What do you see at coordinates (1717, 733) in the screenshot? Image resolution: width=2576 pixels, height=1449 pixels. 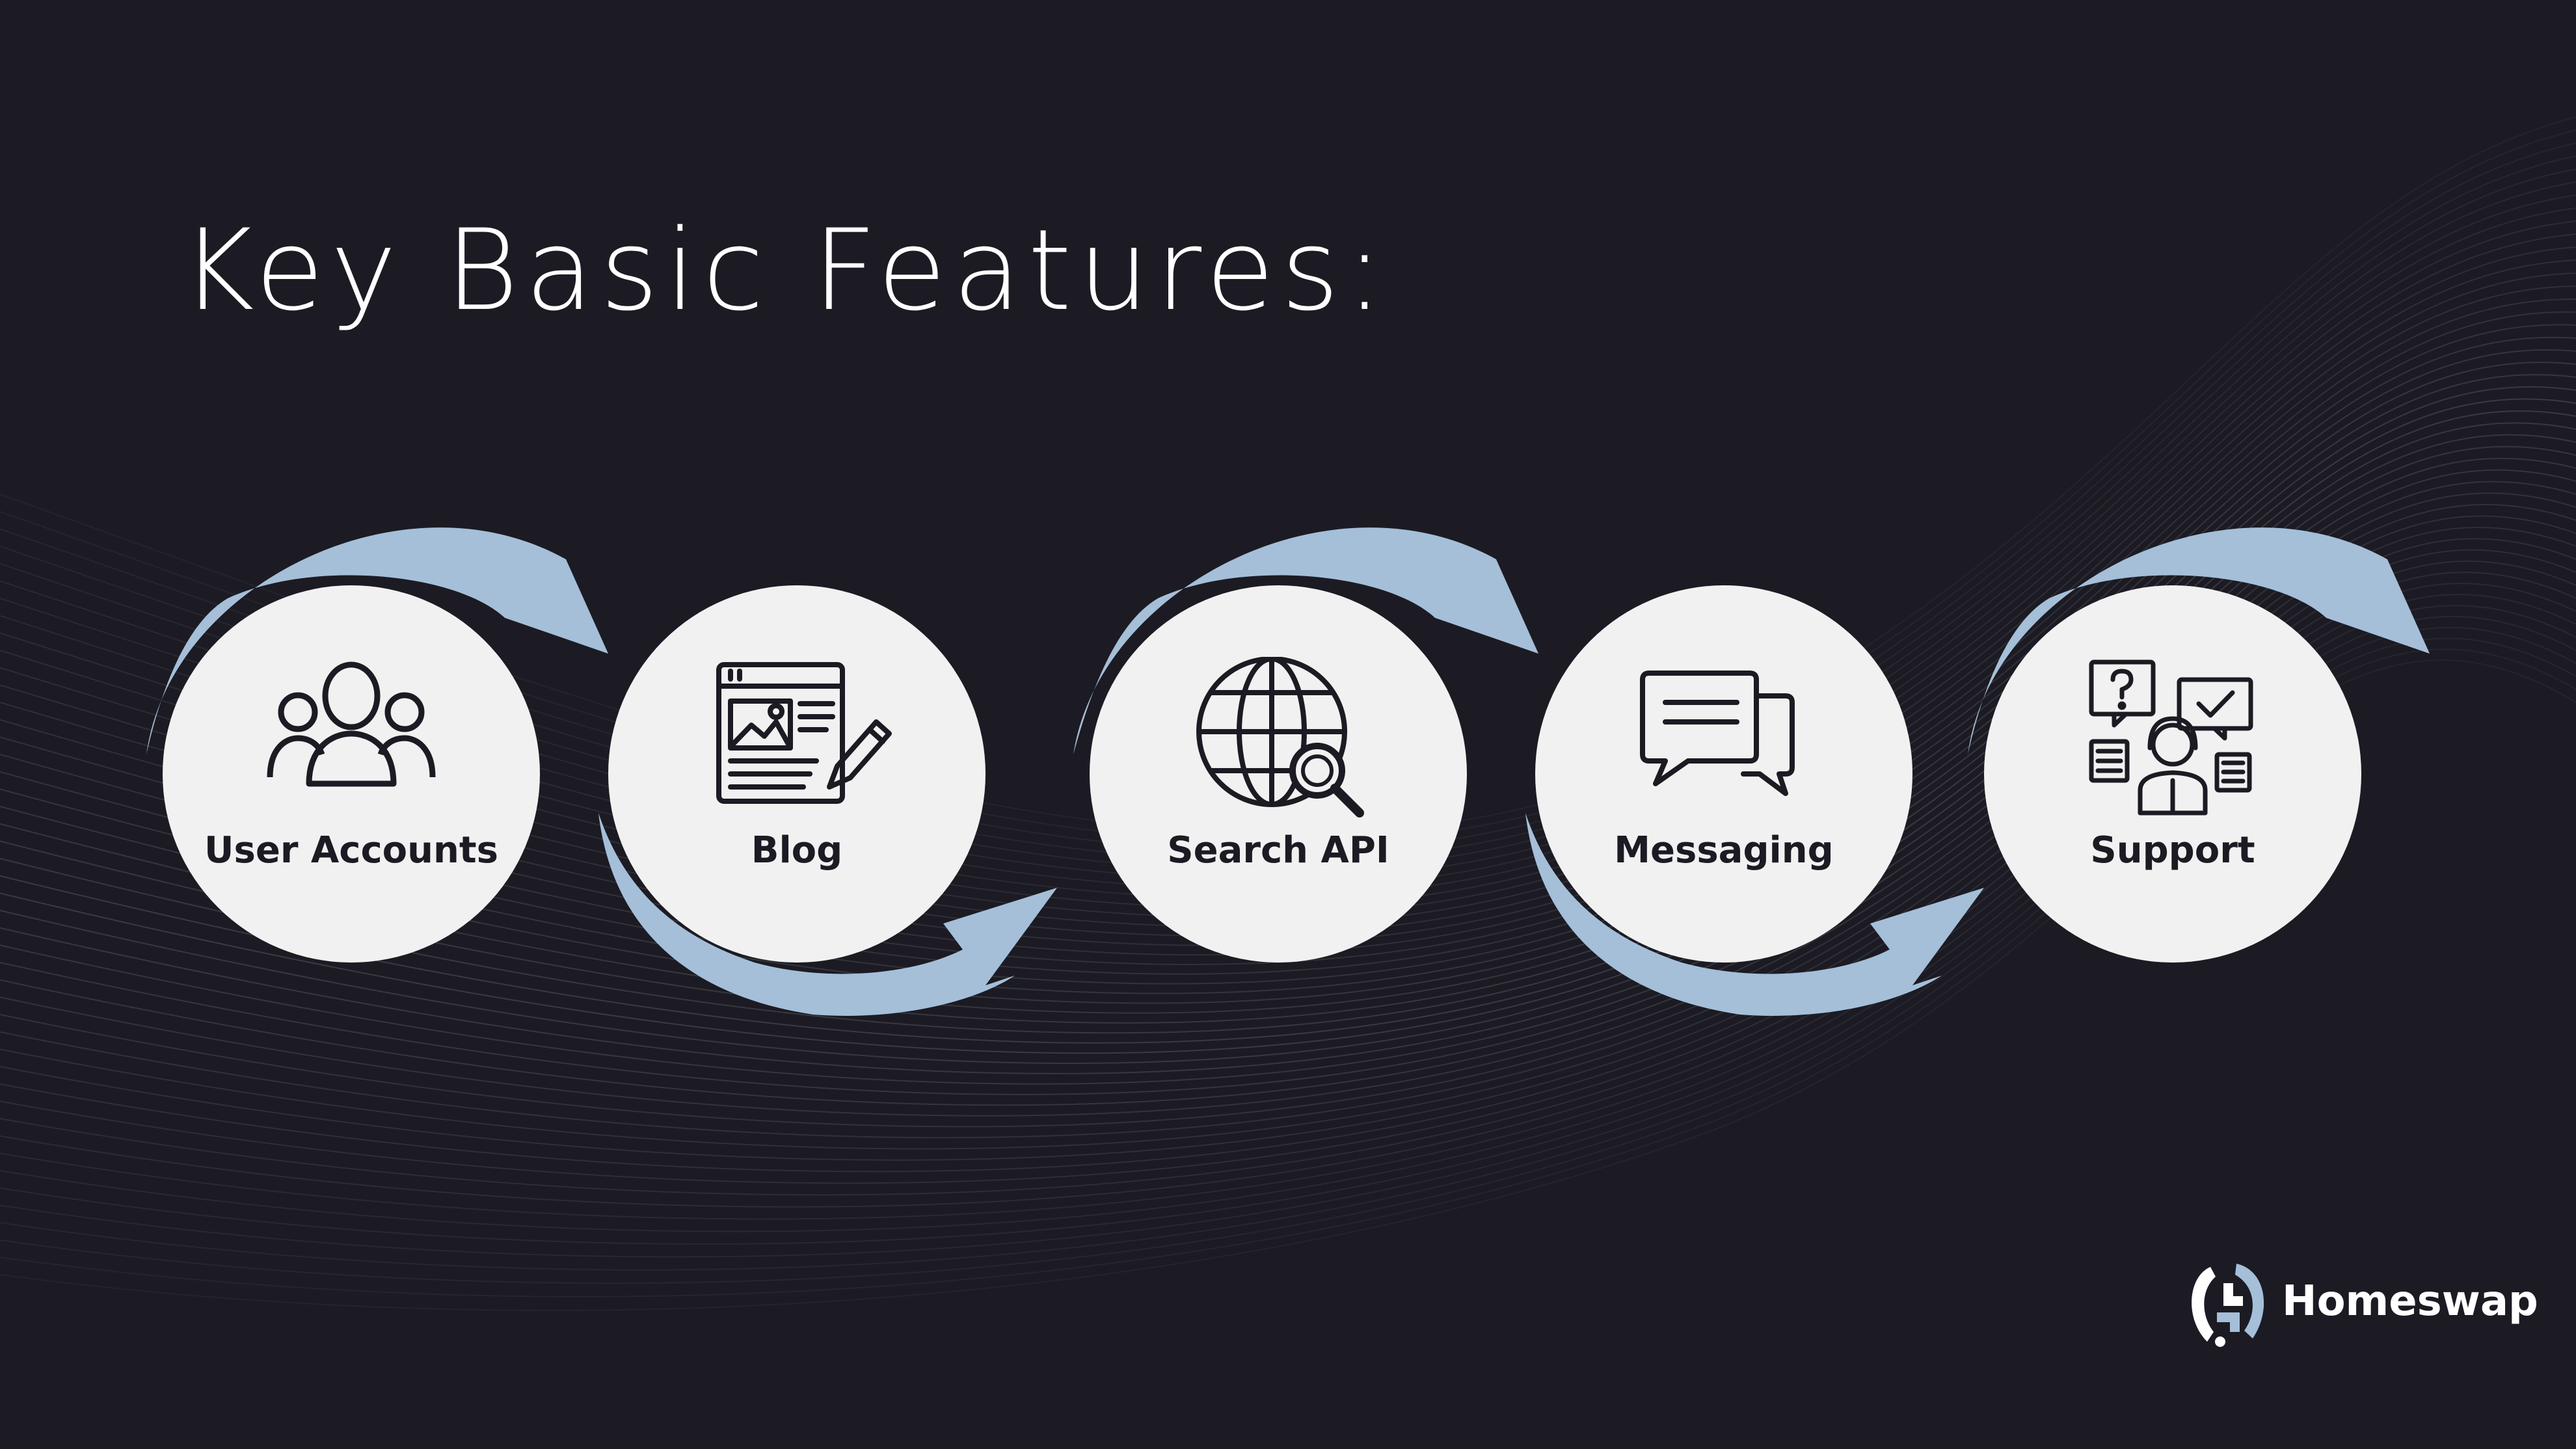 I see `chat-bubbles-icon` at bounding box center [1717, 733].